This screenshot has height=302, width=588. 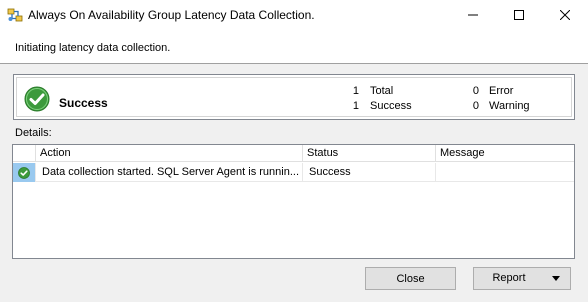 I want to click on summary-status: Success, so click(x=83, y=103).